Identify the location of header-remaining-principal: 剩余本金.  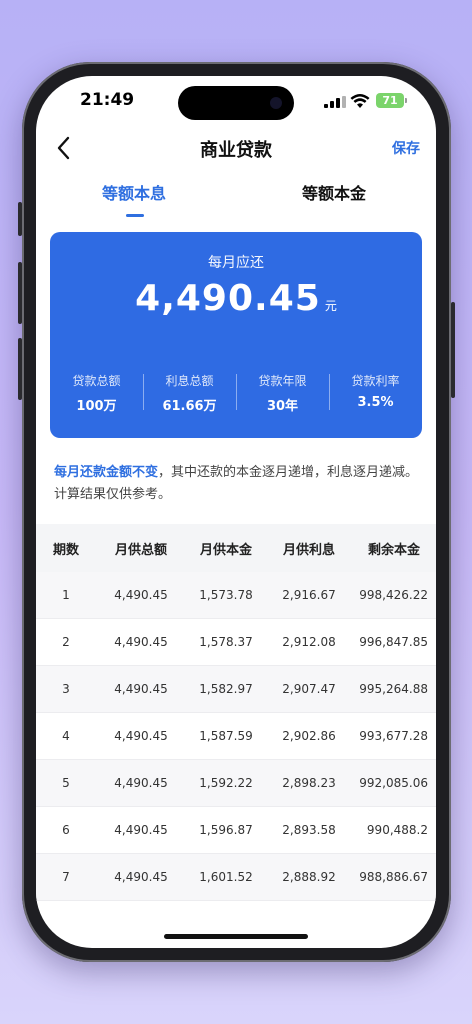
(393, 550).